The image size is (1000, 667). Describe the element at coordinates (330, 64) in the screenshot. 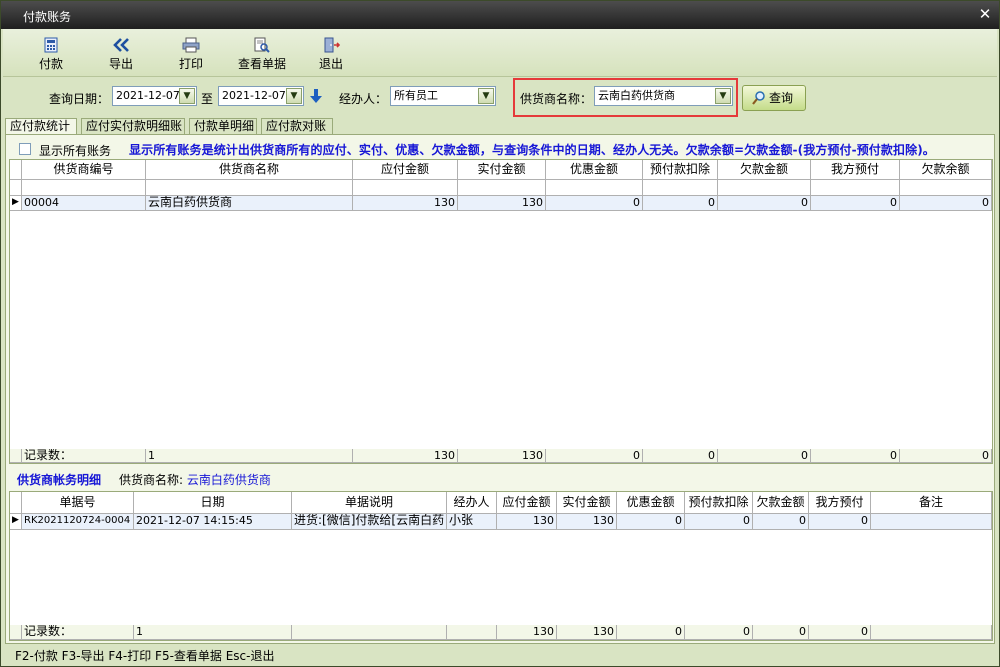

I see `exit-label: 退出` at that location.